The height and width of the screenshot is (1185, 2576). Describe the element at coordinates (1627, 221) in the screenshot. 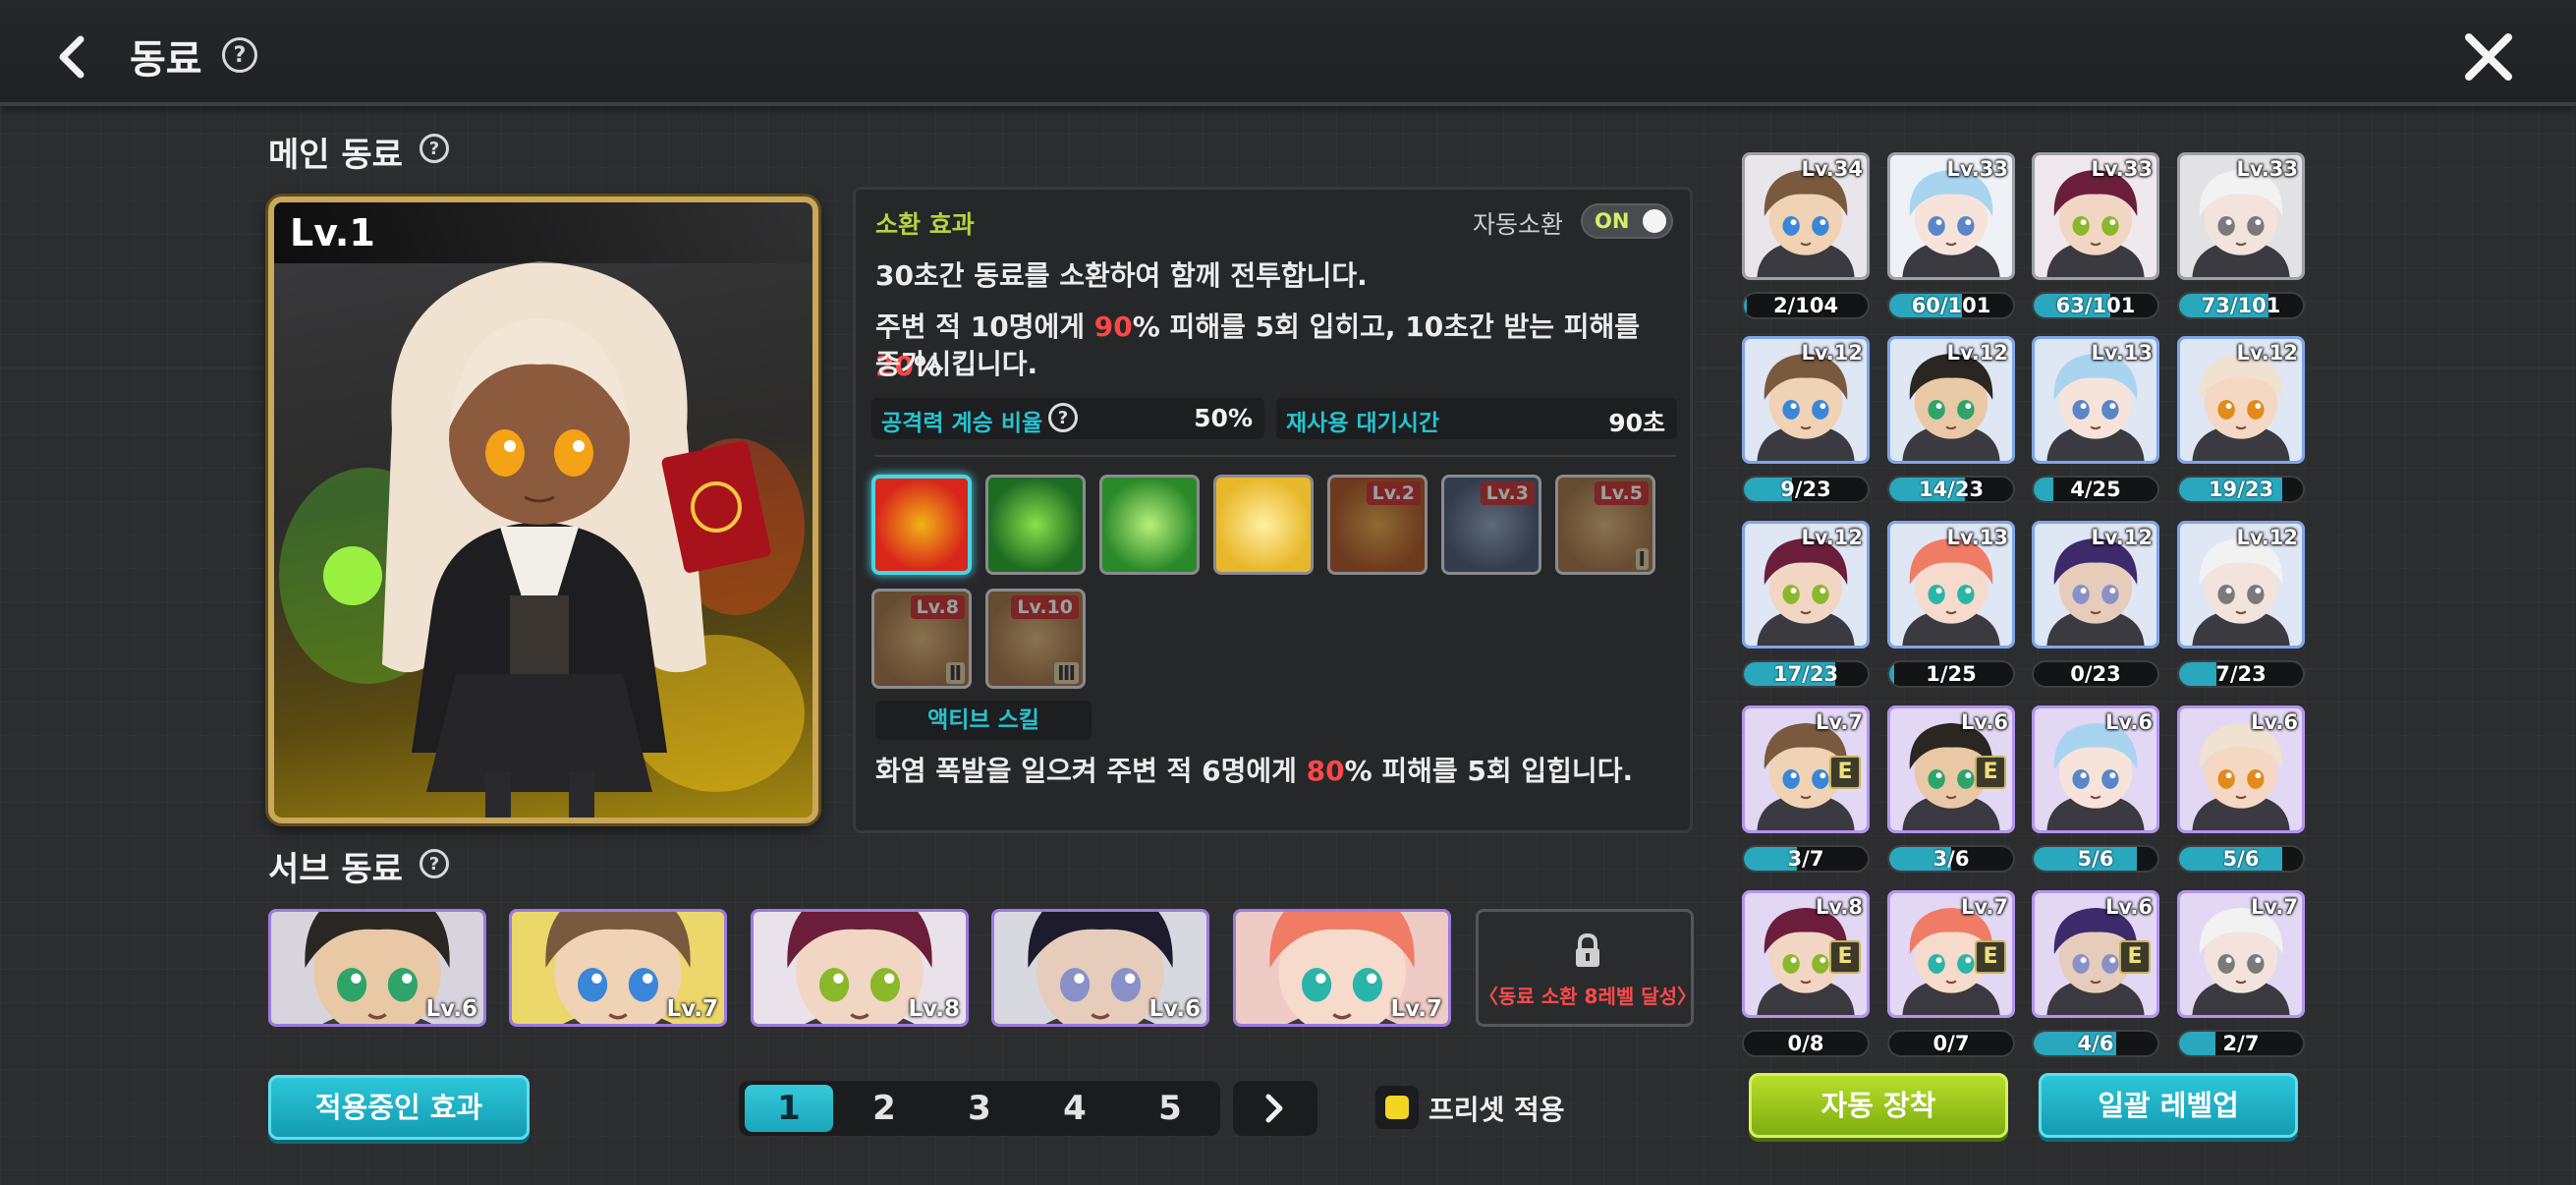

I see `auto-summon-toggle: ON` at that location.